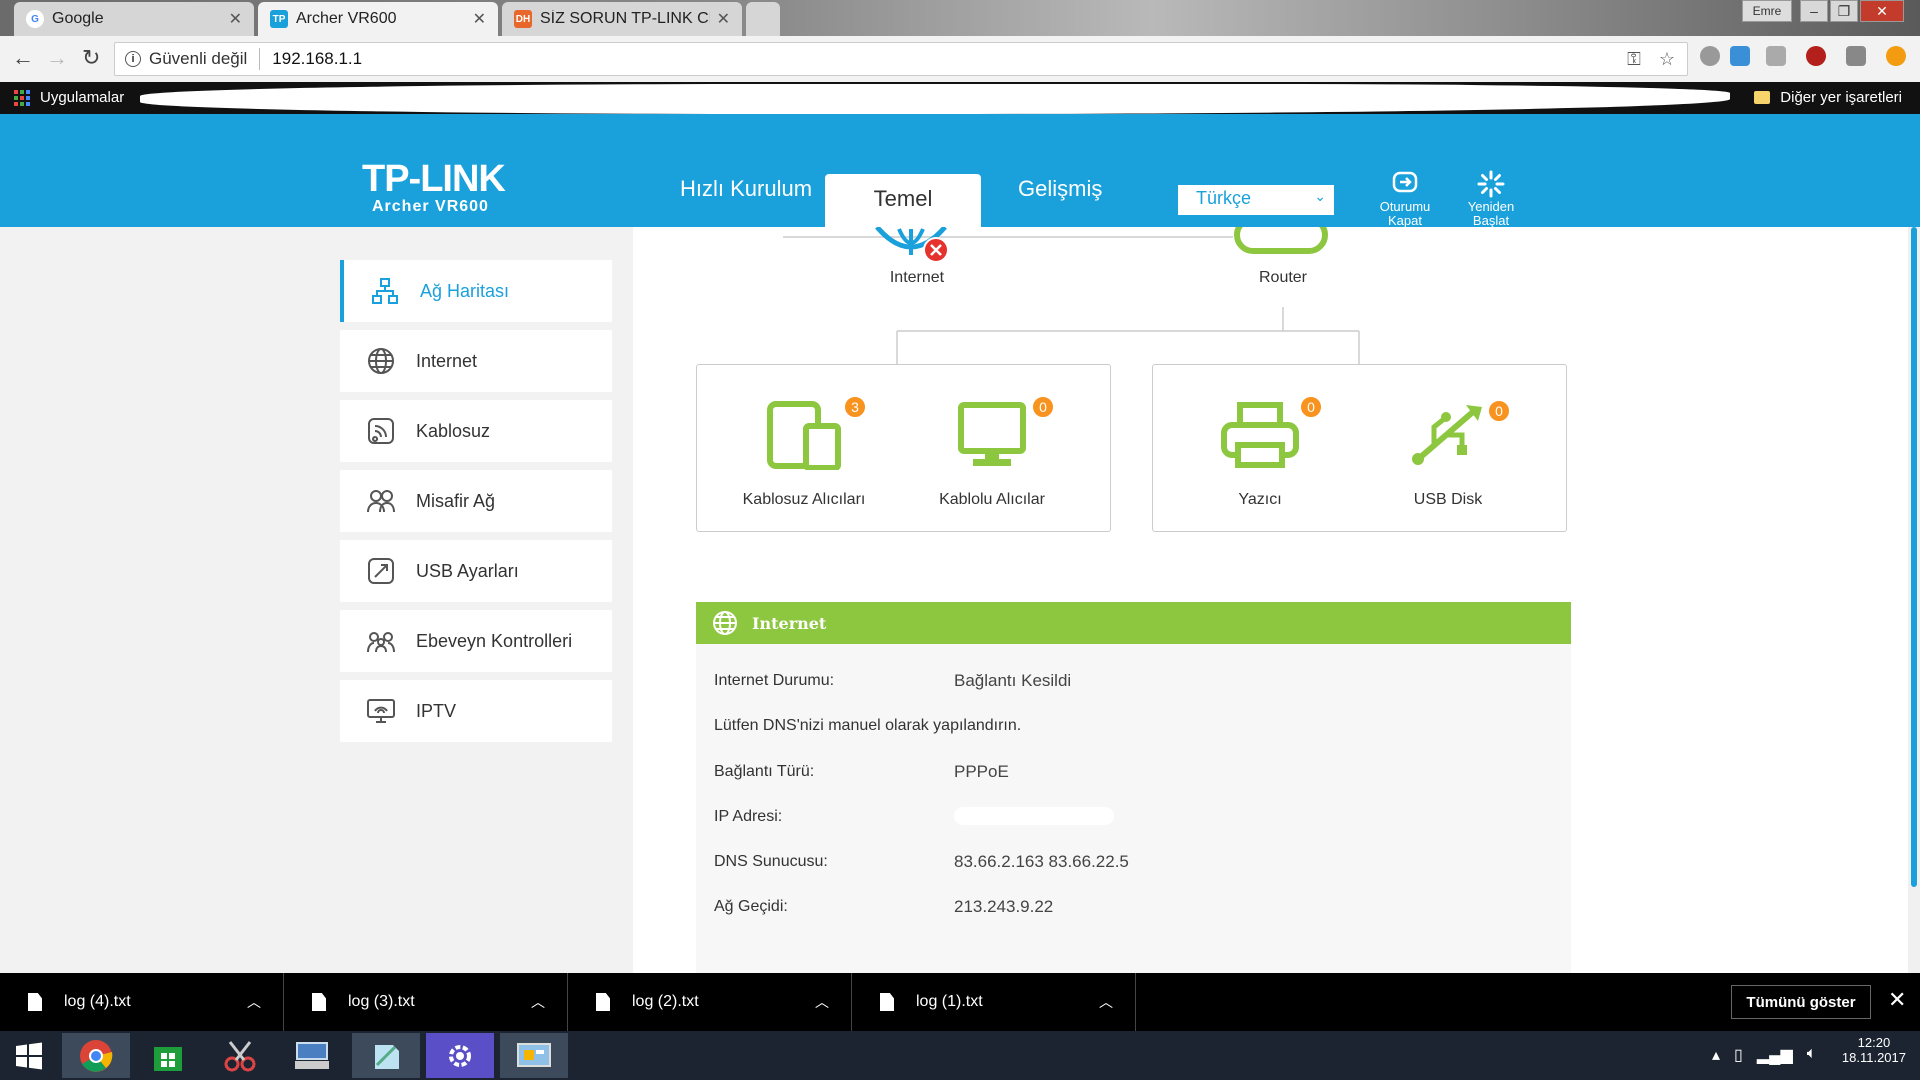 This screenshot has height=1080, width=1920. I want to click on sidebar-item-label: USB Ayarları, so click(467, 570).